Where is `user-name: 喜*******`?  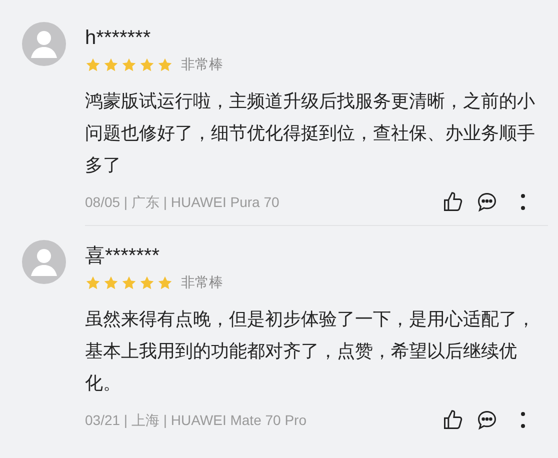 user-name: 喜******* is located at coordinates (122, 256).